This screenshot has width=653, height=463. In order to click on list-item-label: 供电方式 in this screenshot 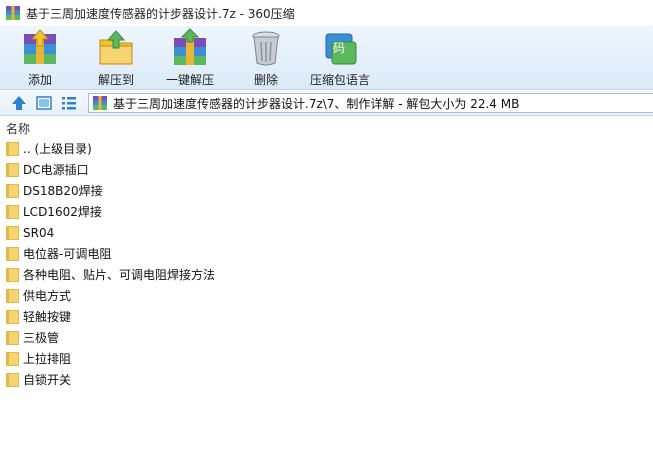, I will do `click(47, 296)`.